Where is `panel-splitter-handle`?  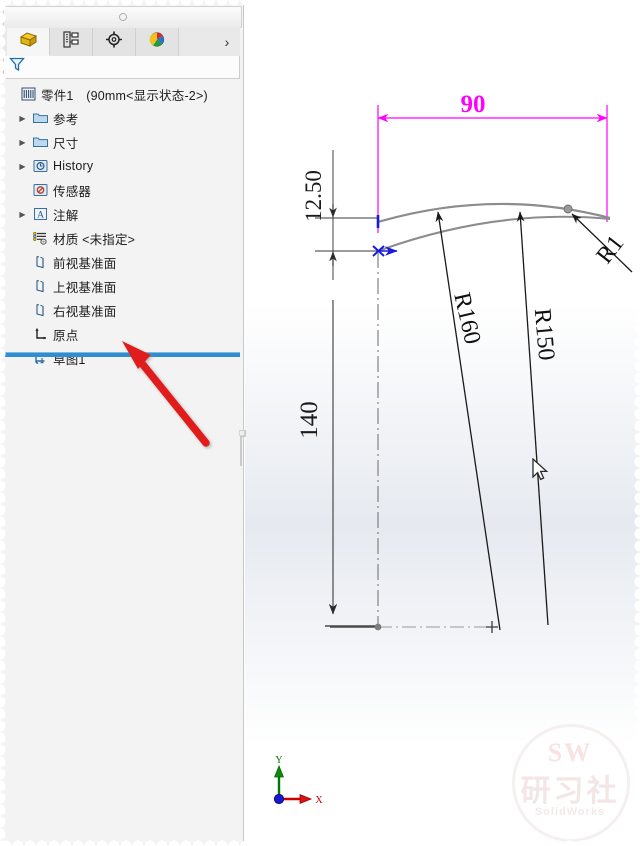
panel-splitter-handle is located at coordinates (242, 447).